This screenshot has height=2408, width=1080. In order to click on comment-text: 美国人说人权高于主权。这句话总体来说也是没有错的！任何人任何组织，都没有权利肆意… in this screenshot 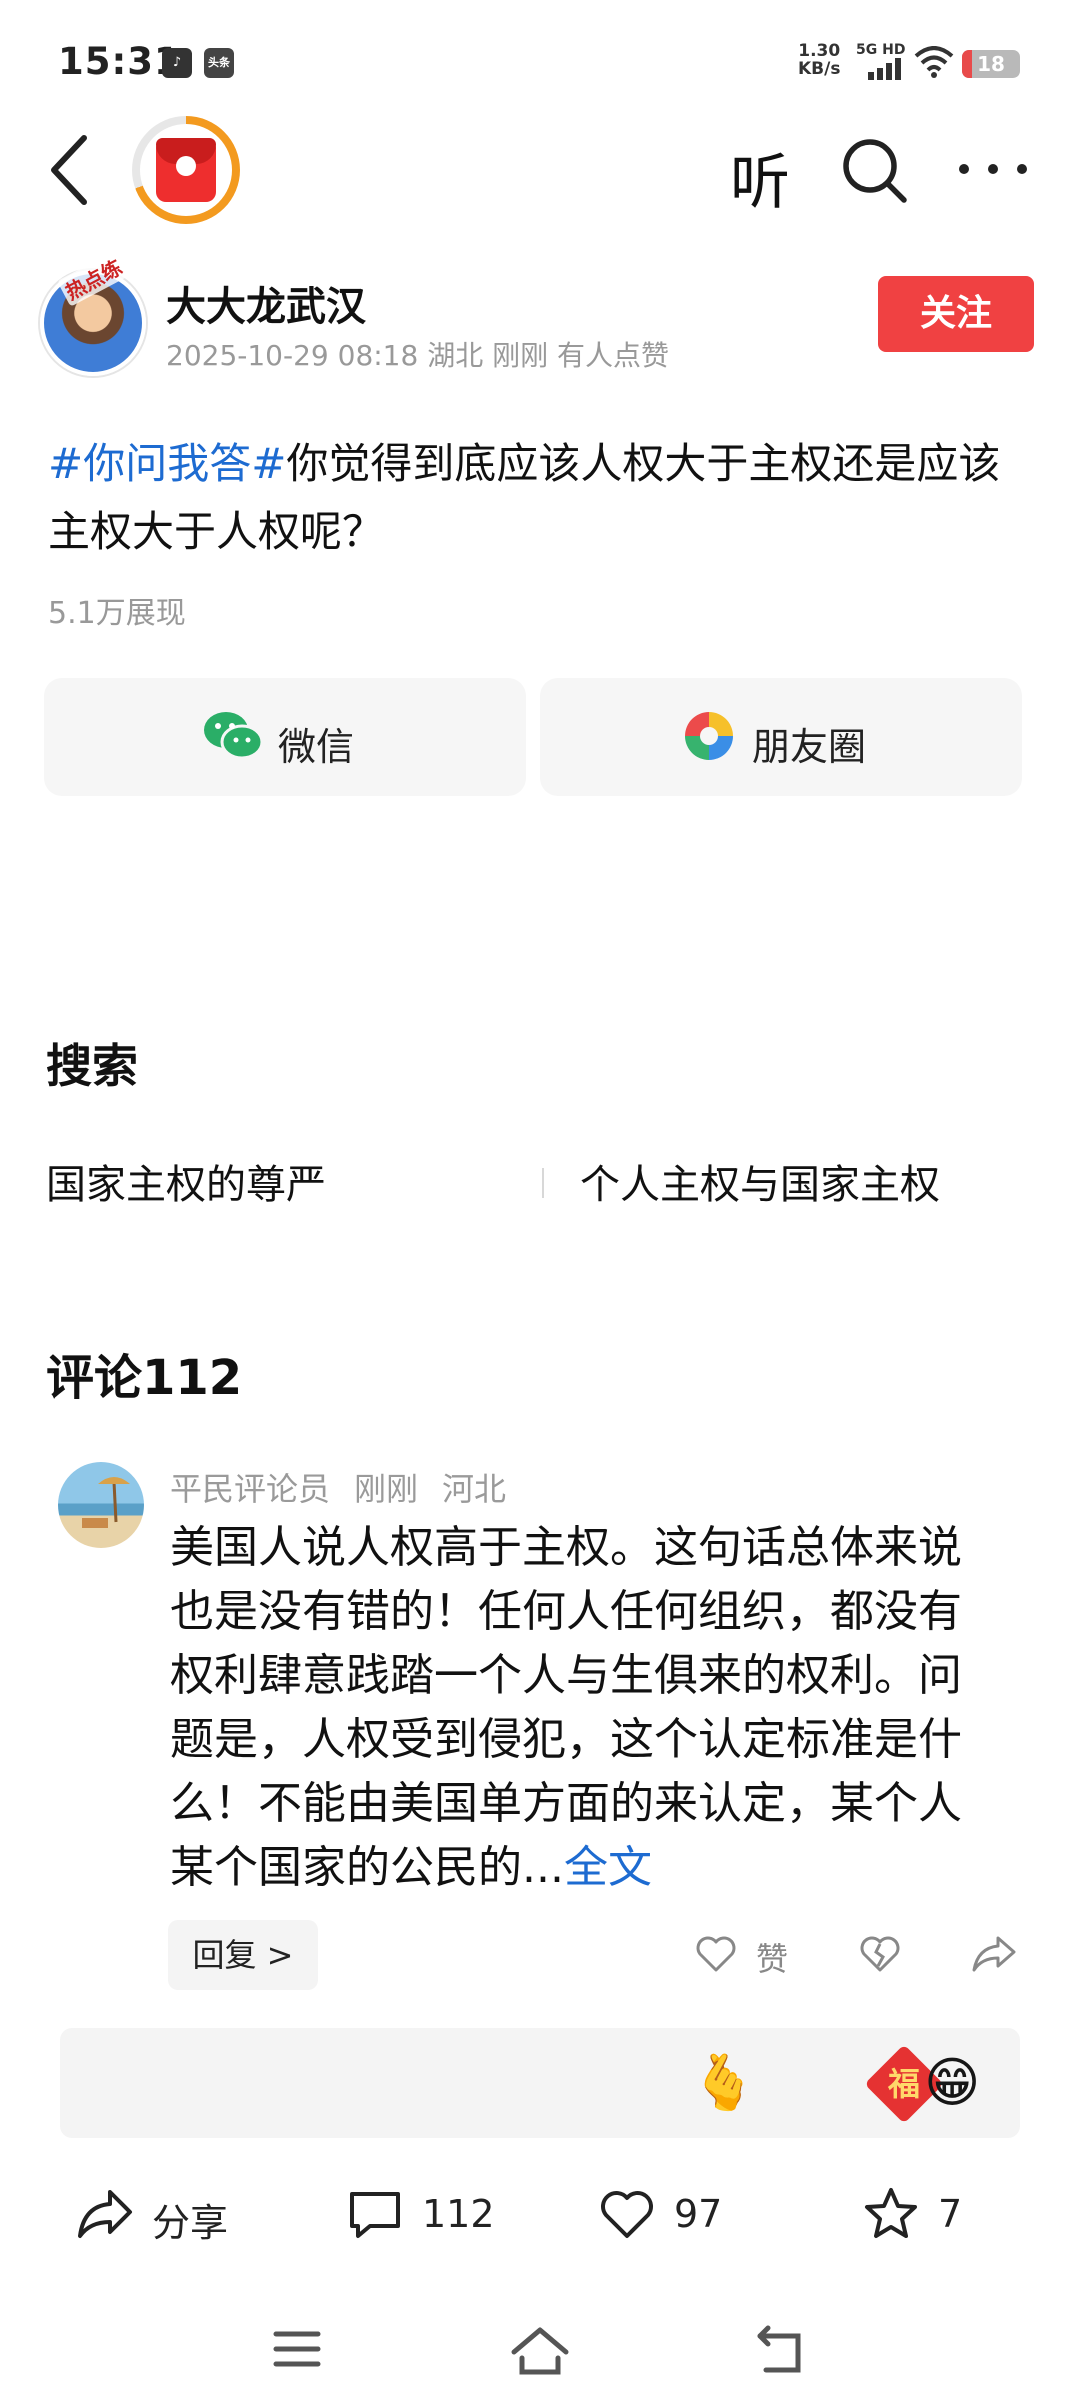, I will do `click(566, 1707)`.